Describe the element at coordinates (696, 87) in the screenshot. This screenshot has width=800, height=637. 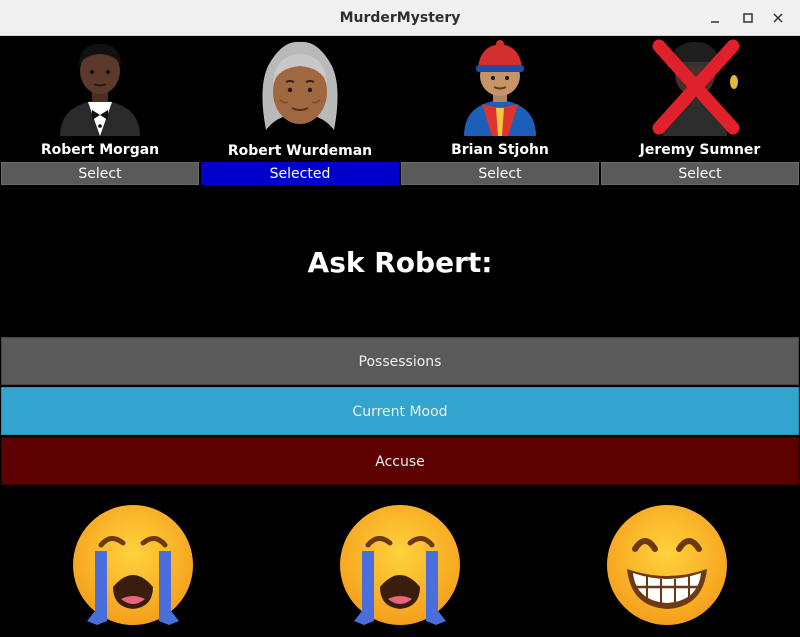
I see `eliminated-suspect-icon` at that location.